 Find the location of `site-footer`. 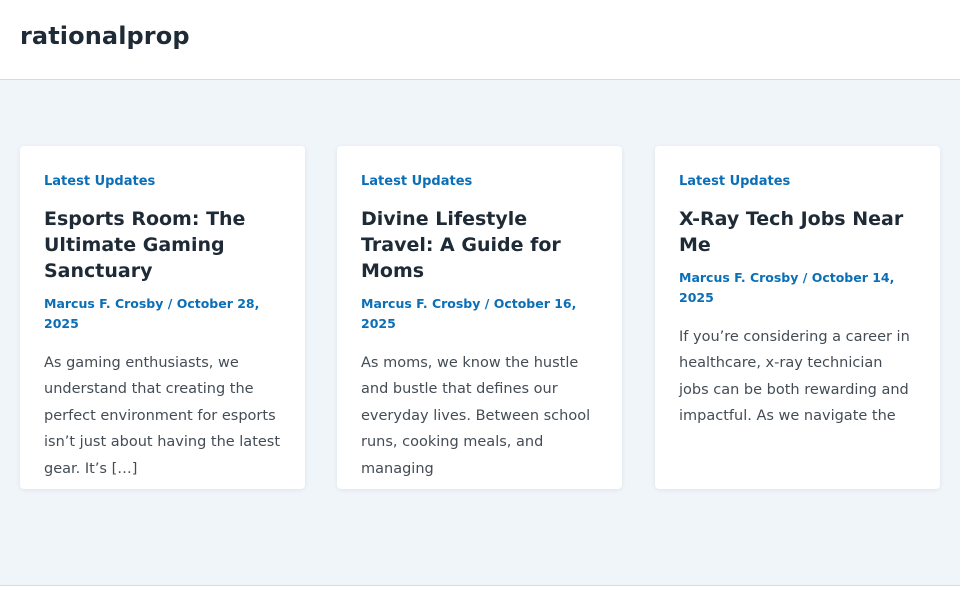

site-footer is located at coordinates (480, 592).